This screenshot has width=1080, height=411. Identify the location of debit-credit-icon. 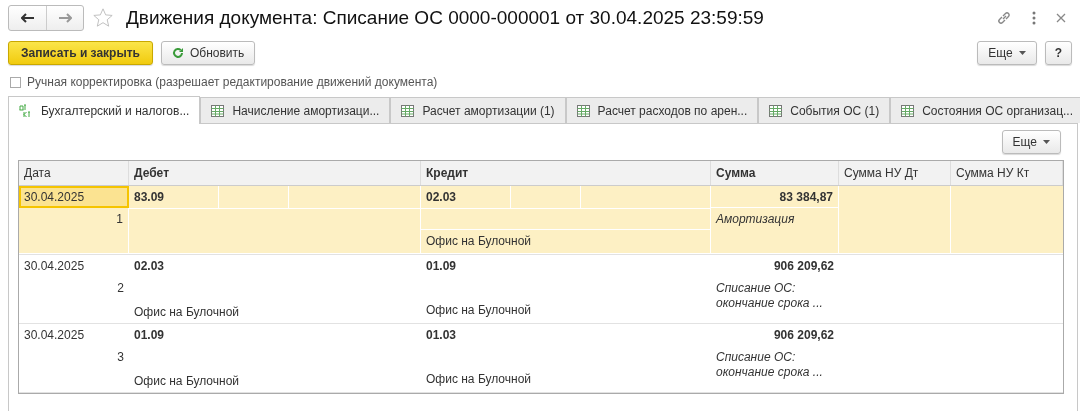
(26, 110).